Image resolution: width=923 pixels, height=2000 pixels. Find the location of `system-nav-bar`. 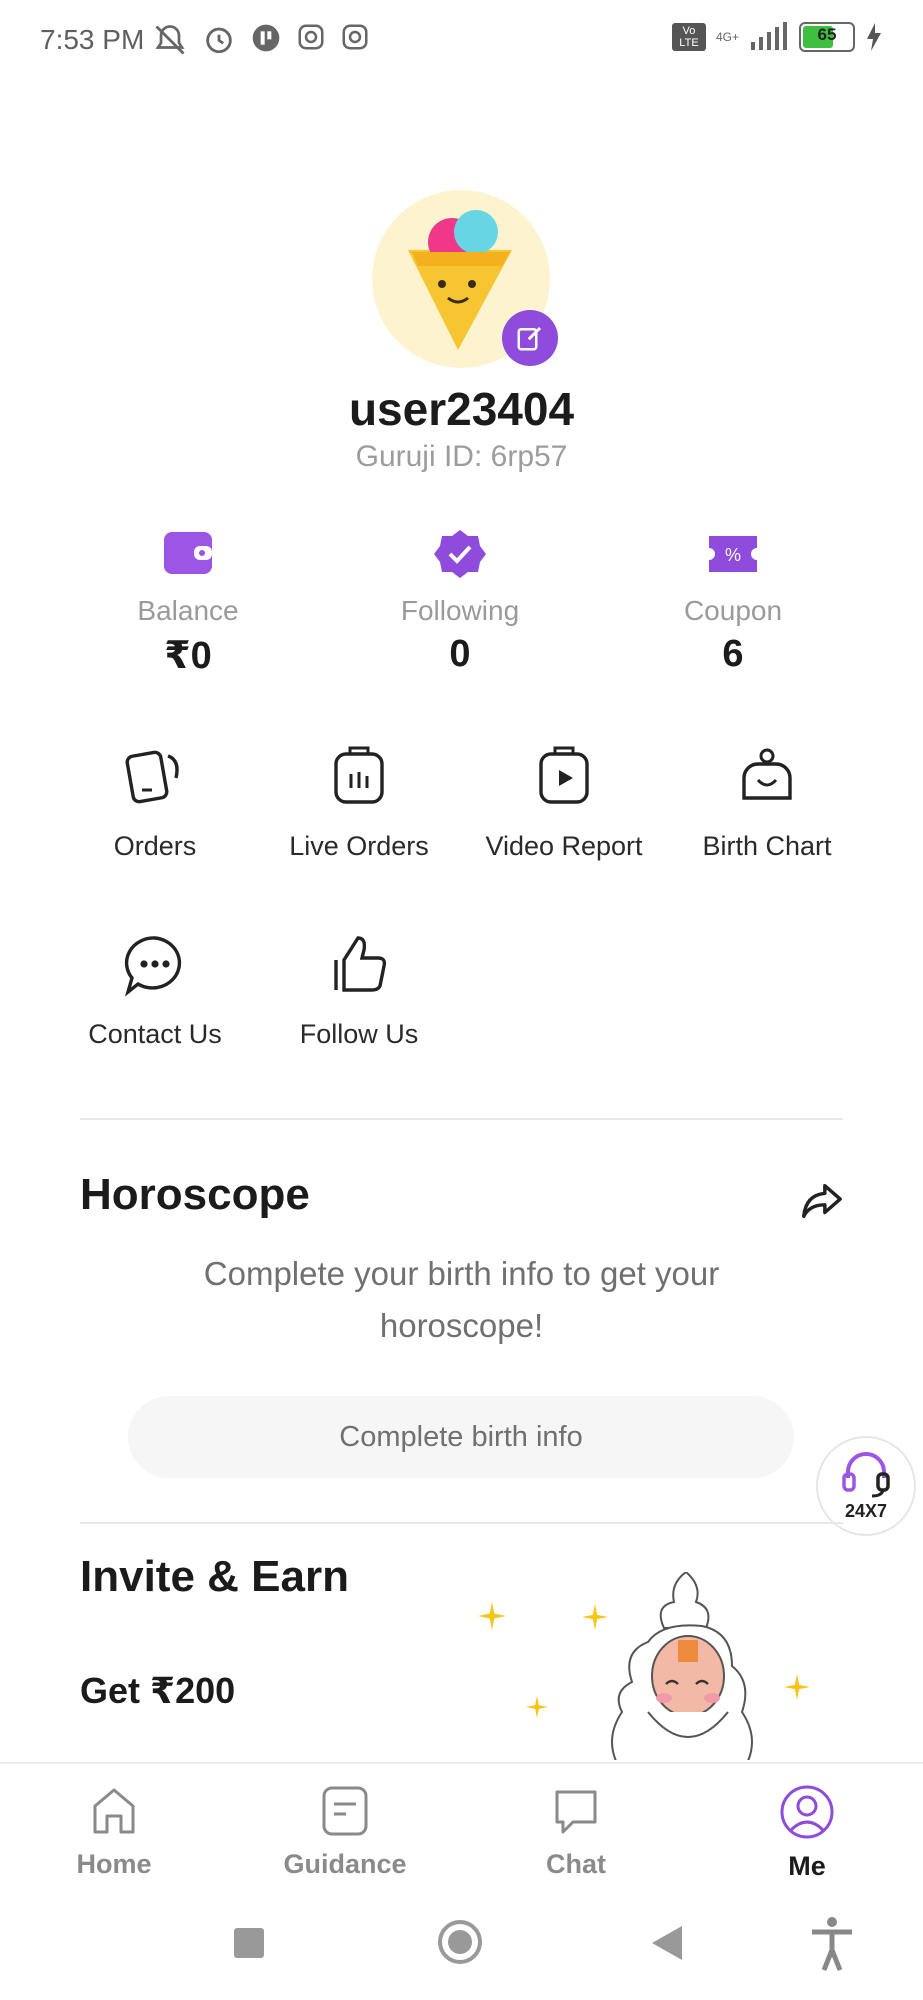

system-nav-bar is located at coordinates (461, 1946).